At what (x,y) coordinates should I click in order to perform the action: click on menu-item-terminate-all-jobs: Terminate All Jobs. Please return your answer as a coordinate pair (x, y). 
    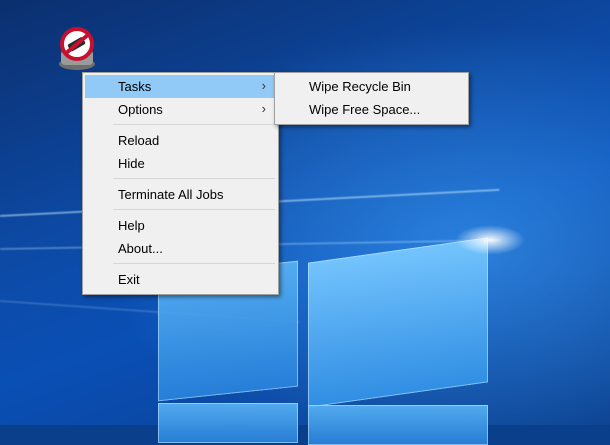
    Looking at the image, I should click on (180, 194).